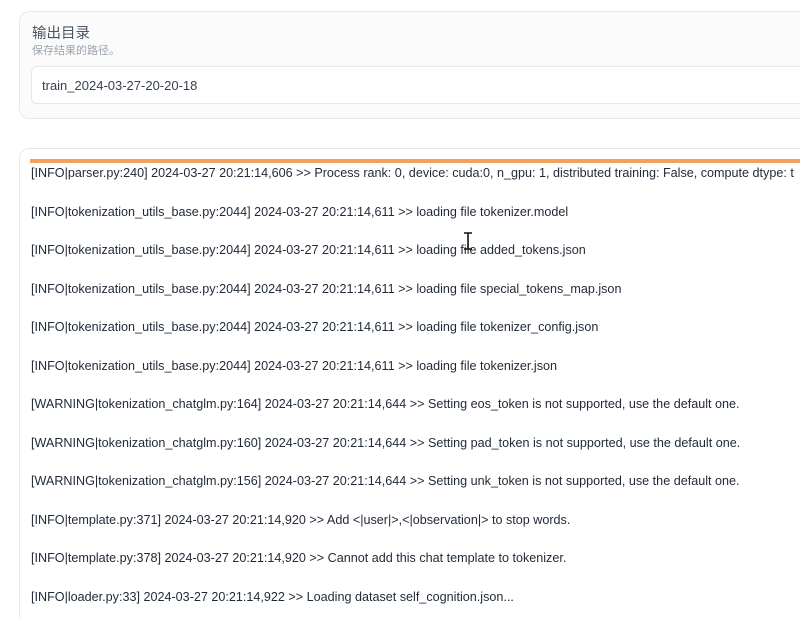 This screenshot has width=800, height=618. I want to click on text-cursor-icon, so click(468, 241).